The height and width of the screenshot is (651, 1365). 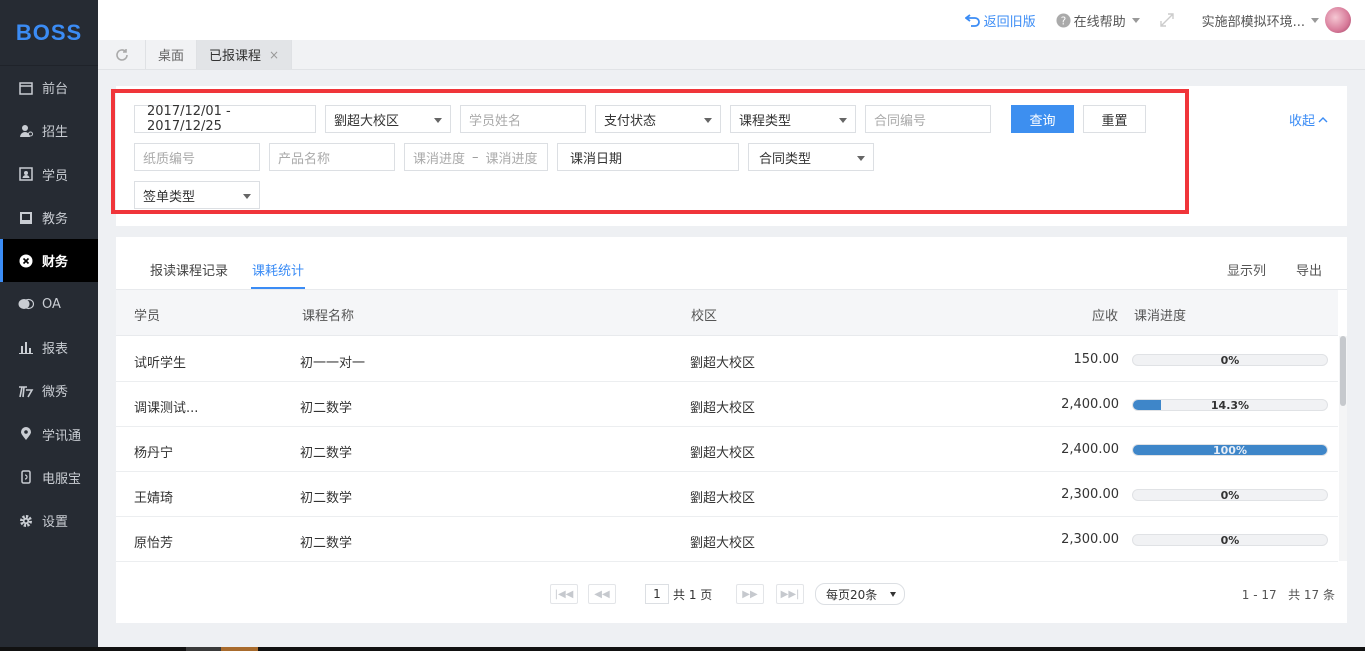 I want to click on cell-receivable: 2,400.00, so click(x=1090, y=404).